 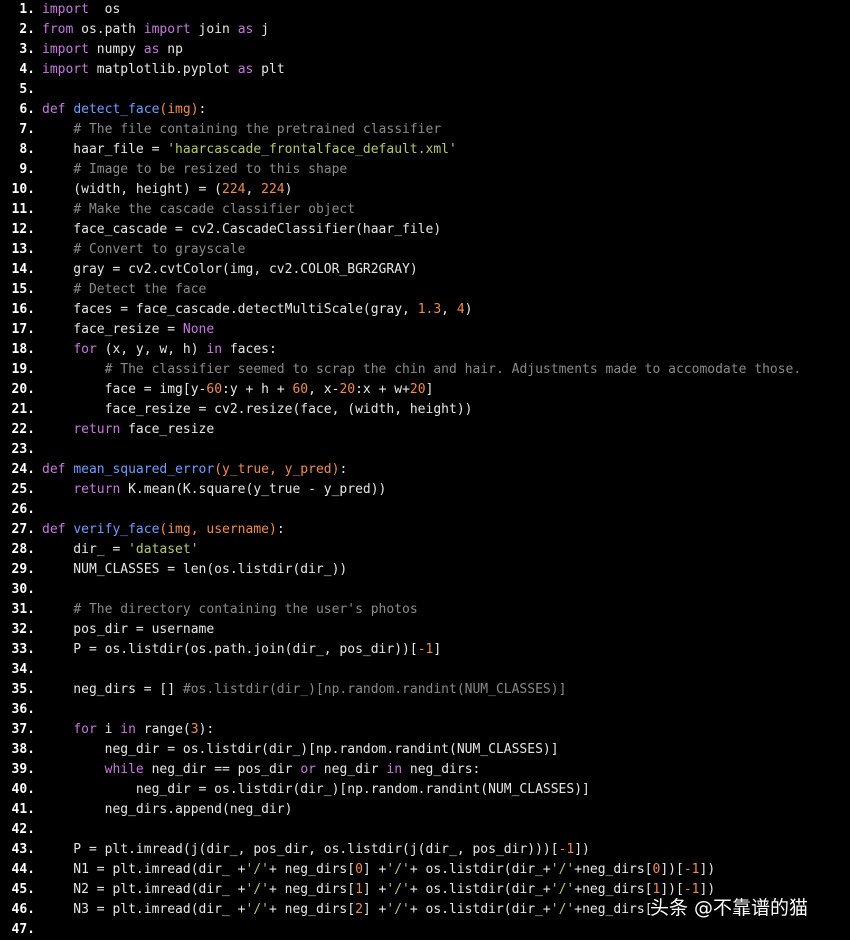 I want to click on code-token: (img, username), so click(x=218, y=529).